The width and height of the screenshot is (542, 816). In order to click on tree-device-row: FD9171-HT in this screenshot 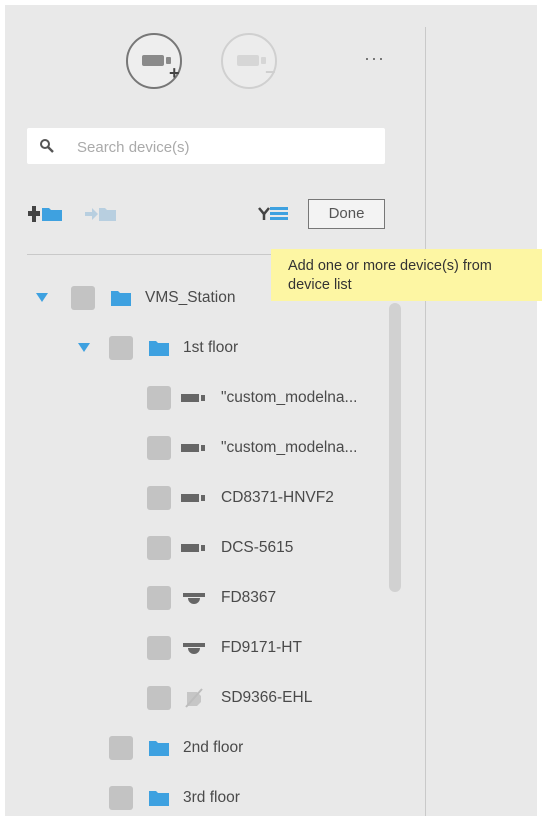, I will do `click(207, 649)`.